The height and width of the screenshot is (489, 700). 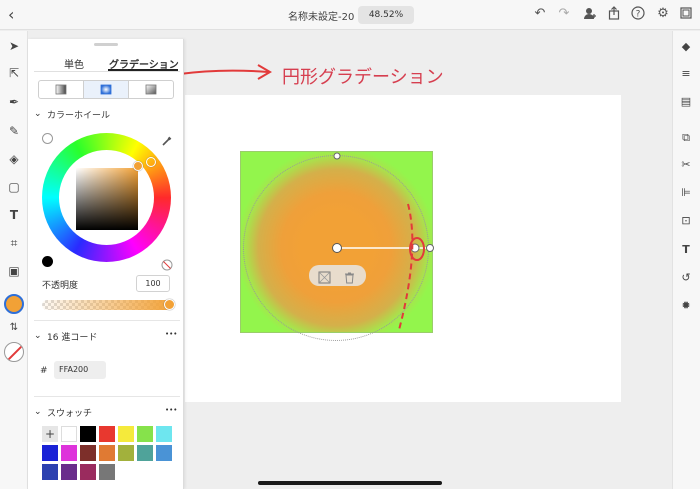 I want to click on hex-section-label: 16 進コード, so click(x=72, y=338).